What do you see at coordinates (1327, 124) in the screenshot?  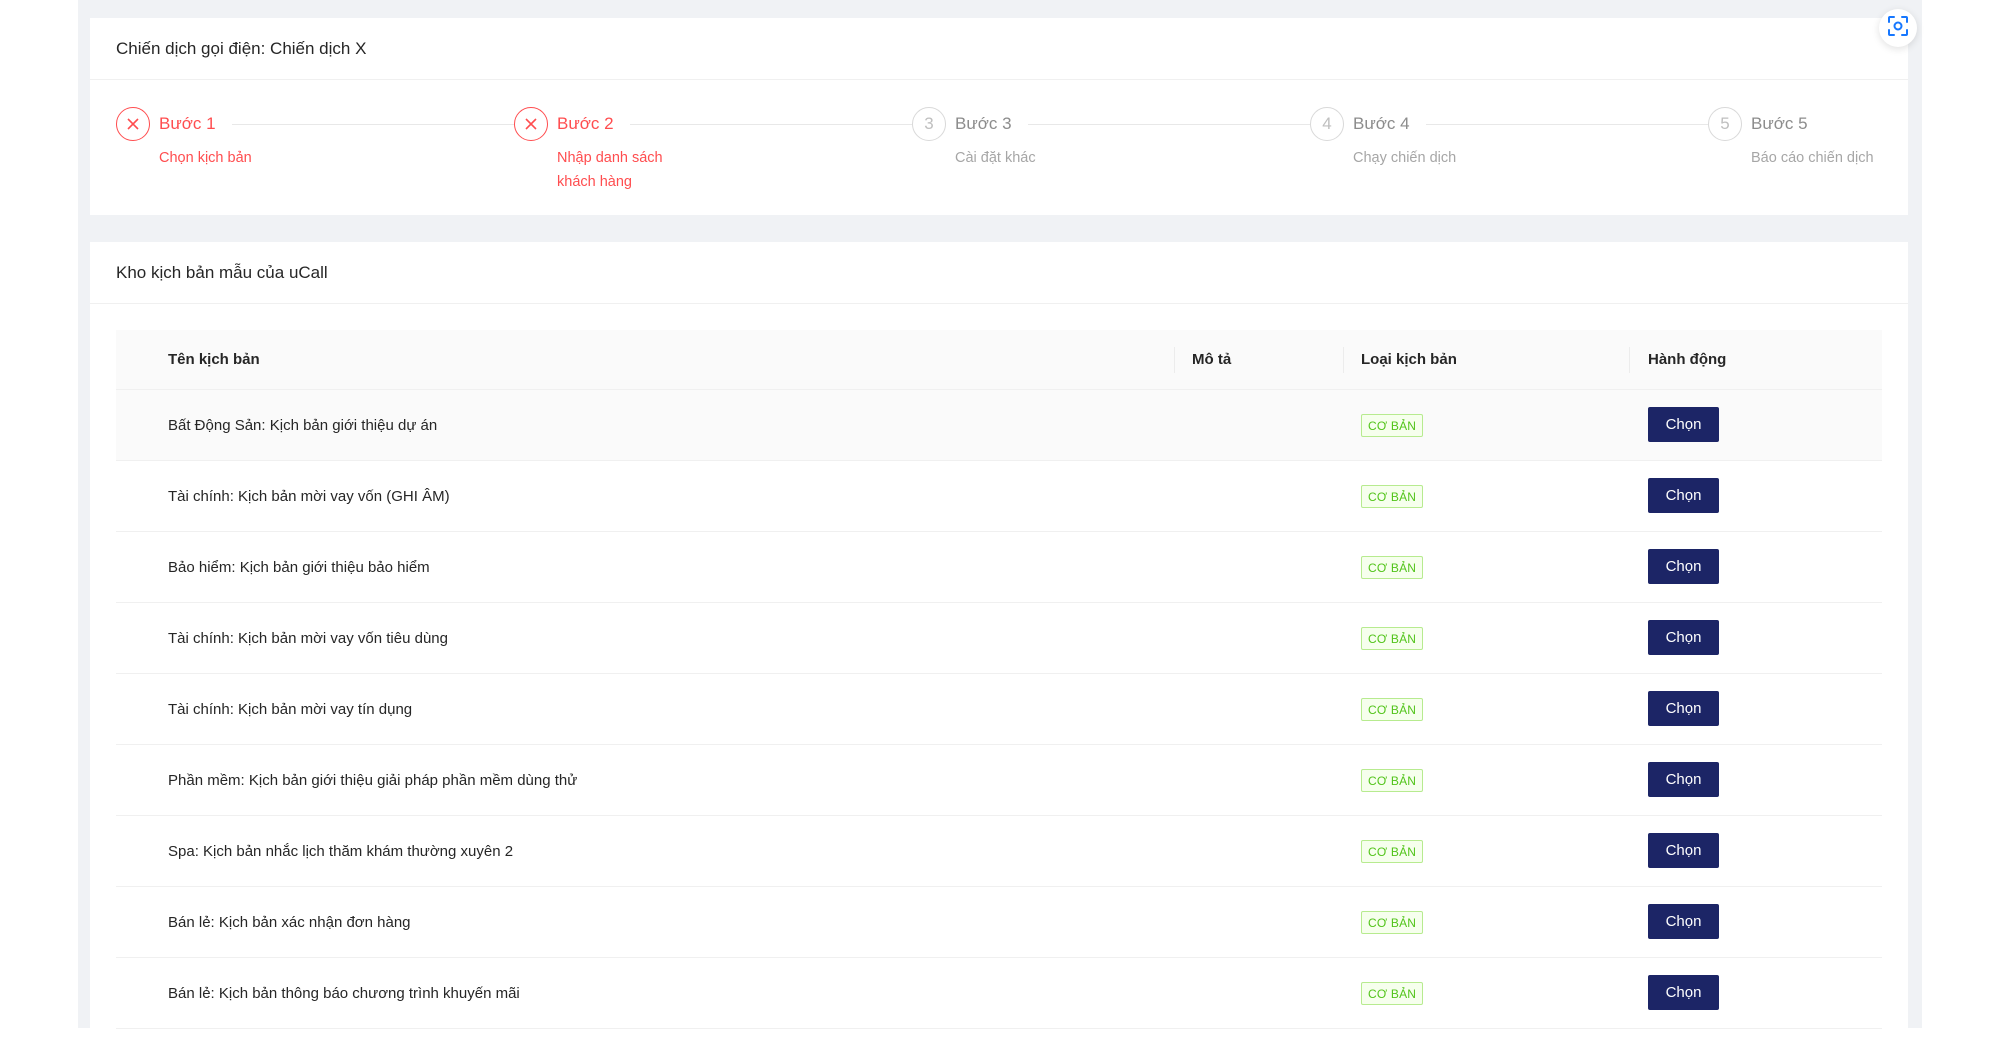 I see `step-4-number: 4` at bounding box center [1327, 124].